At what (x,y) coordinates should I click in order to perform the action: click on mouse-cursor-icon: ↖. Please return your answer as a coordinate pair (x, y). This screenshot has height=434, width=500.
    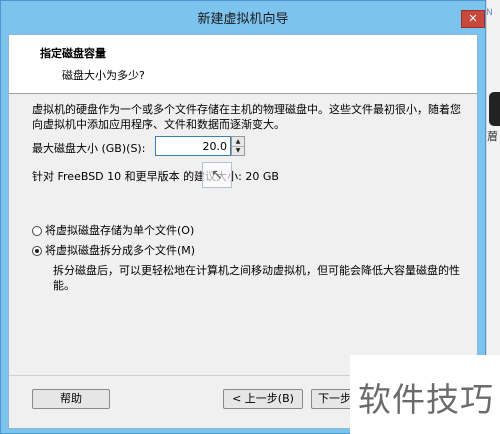
    Looking at the image, I should click on (217, 175).